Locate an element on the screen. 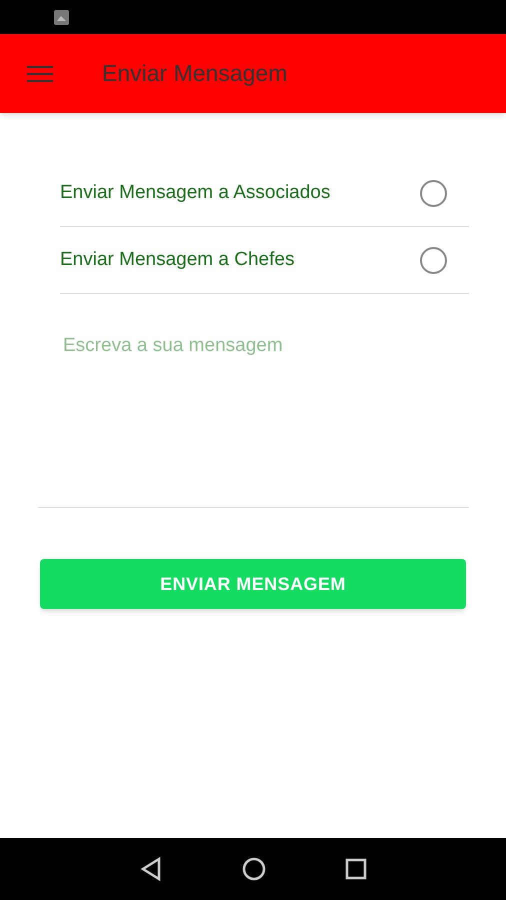 The image size is (506, 900). option-label: Enviar Mensagem a Associados is located at coordinates (195, 192).